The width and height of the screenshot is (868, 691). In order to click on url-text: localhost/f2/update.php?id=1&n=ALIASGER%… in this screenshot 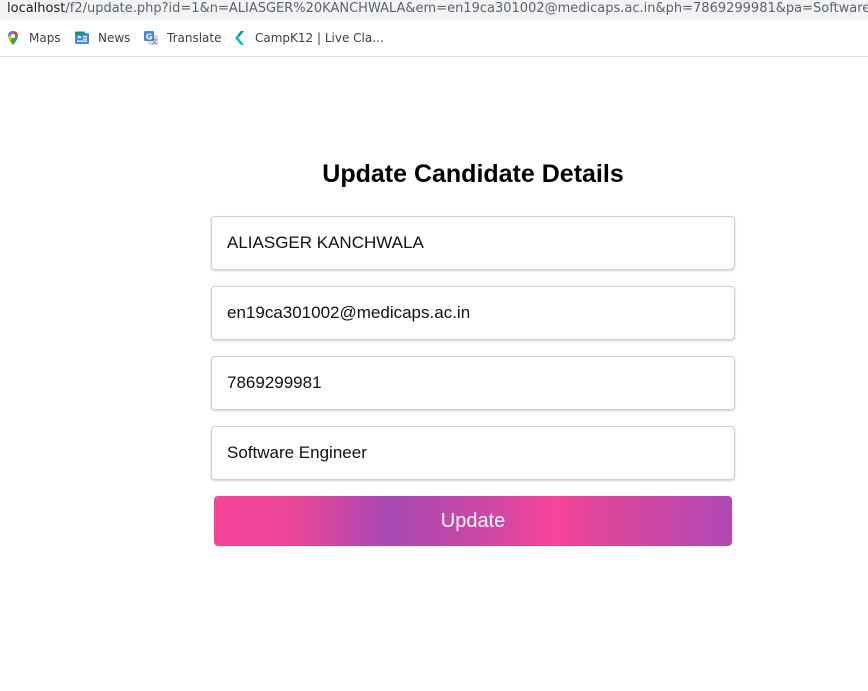, I will do `click(437, 9)`.